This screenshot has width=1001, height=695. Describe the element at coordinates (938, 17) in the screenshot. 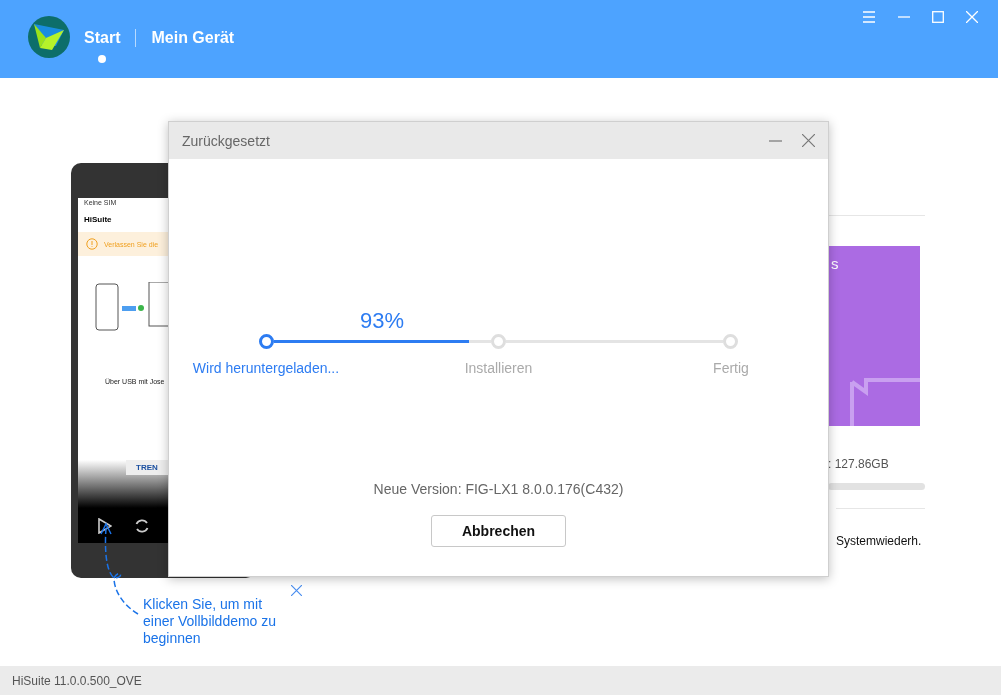

I see `maximize-icon` at that location.